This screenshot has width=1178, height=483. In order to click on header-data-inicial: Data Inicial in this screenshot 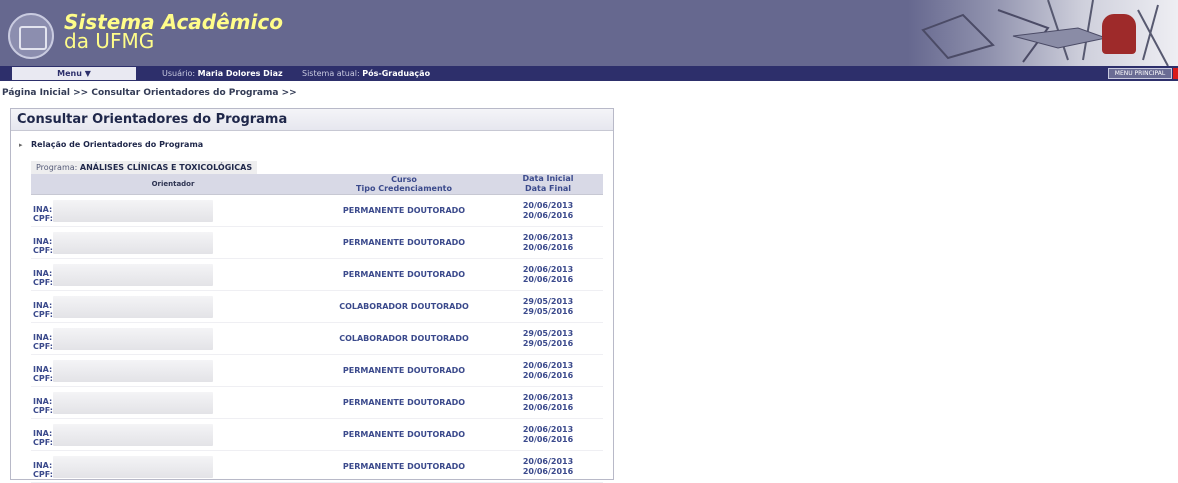, I will do `click(548, 178)`.